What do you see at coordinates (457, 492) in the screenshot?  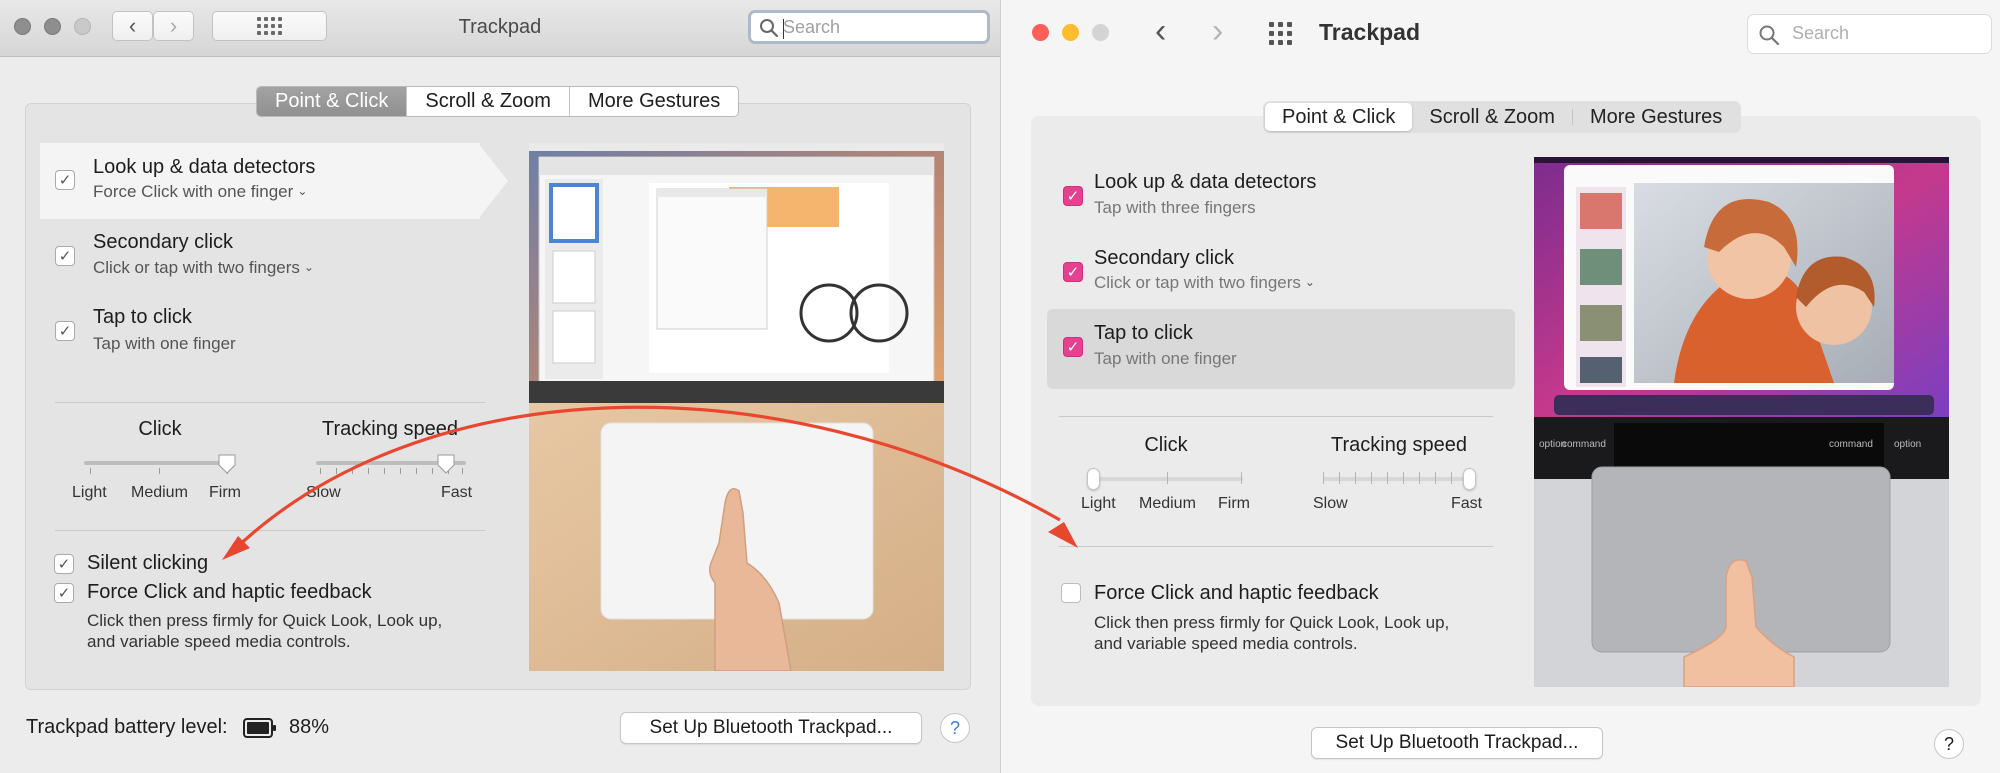 I see `left-tracking-label-fast: Fast` at bounding box center [457, 492].